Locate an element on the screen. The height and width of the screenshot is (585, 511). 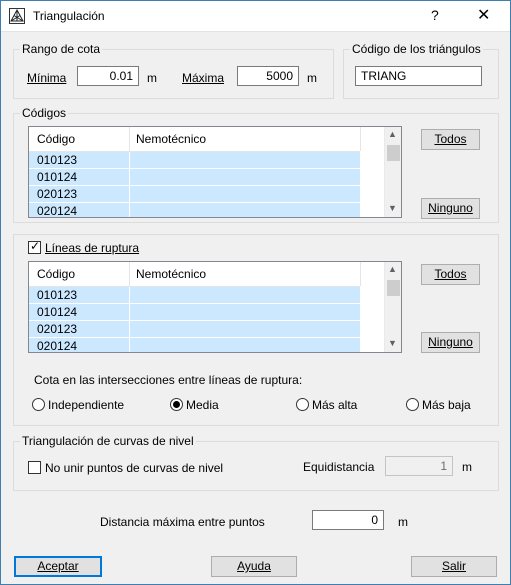
help-title-button: ? is located at coordinates (435, 15).